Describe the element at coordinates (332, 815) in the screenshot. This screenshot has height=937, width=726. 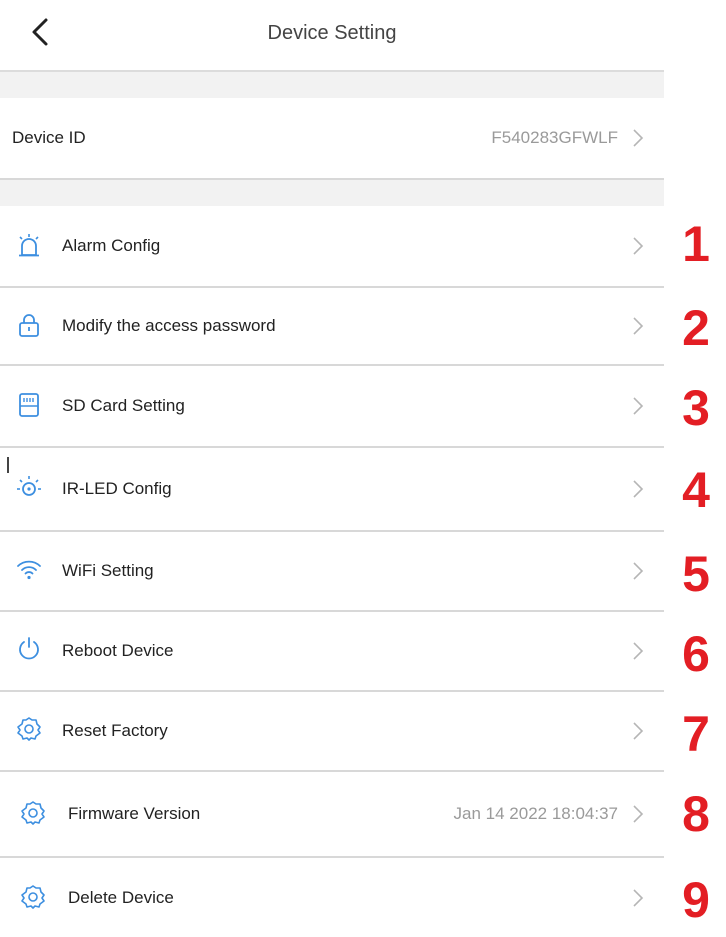
I see `menu-item-firmware-version: Firmware Version Jan 14 2022 18:04:37` at that location.